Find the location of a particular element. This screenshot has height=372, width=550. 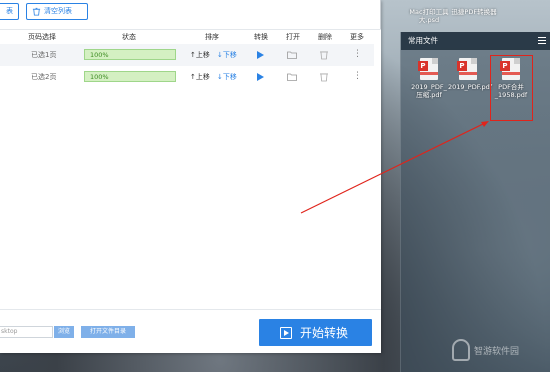

start-convert-button: 开始转换 is located at coordinates (315, 332).